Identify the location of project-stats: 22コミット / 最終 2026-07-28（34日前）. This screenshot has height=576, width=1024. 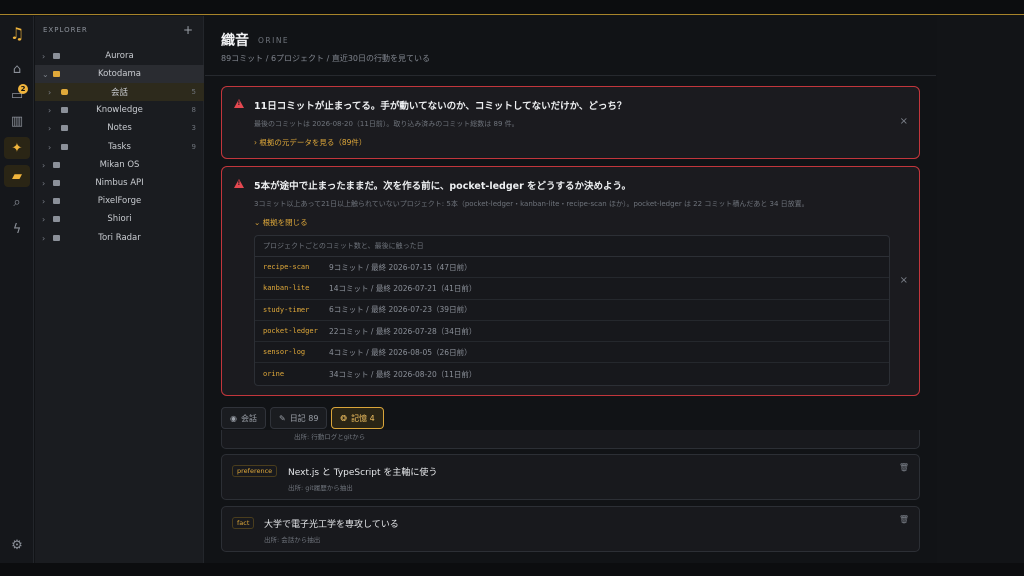
(403, 331).